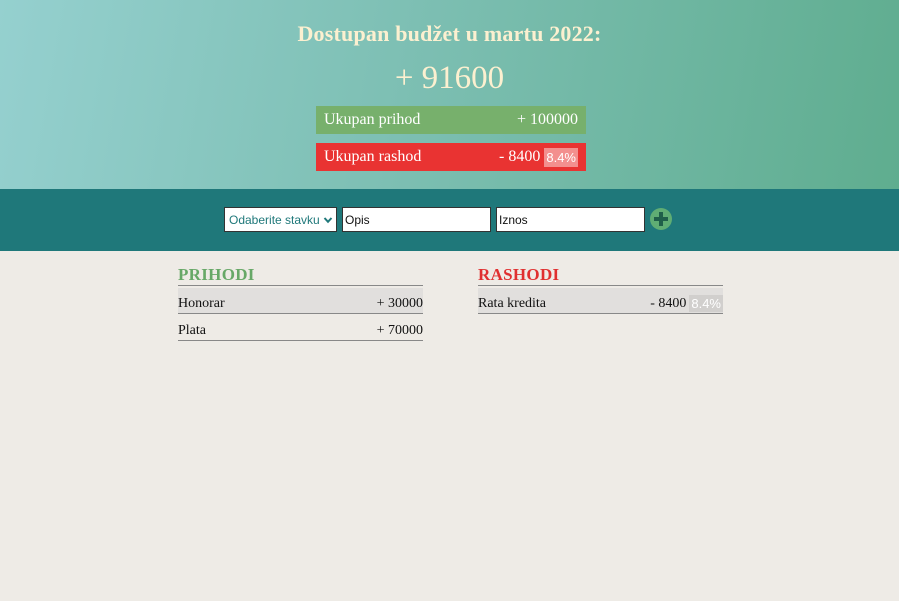 The image size is (899, 601). What do you see at coordinates (192, 330) in the screenshot?
I see `income-row-label: Plata` at bounding box center [192, 330].